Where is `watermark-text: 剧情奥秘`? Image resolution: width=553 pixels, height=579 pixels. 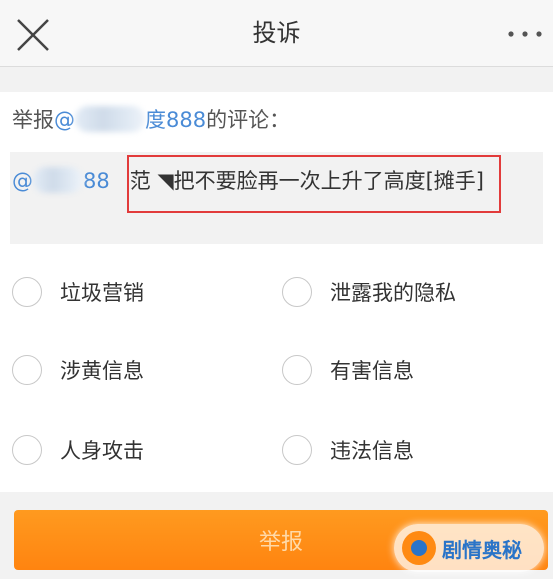
watermark-text: 剧情奥秘 is located at coordinates (482, 549).